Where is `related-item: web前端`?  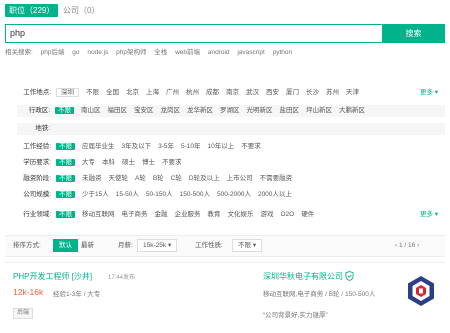 related-item: web前端 is located at coordinates (187, 52).